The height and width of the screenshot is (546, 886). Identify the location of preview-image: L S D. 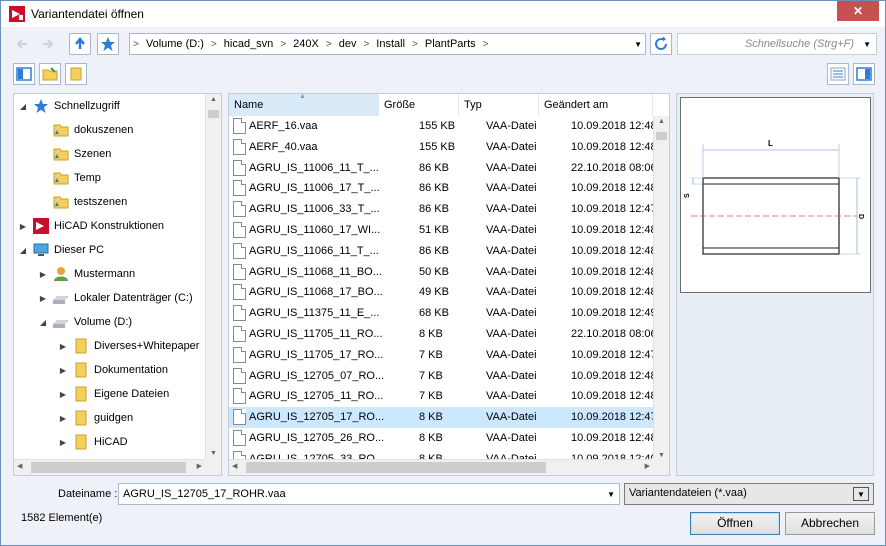
(775, 195).